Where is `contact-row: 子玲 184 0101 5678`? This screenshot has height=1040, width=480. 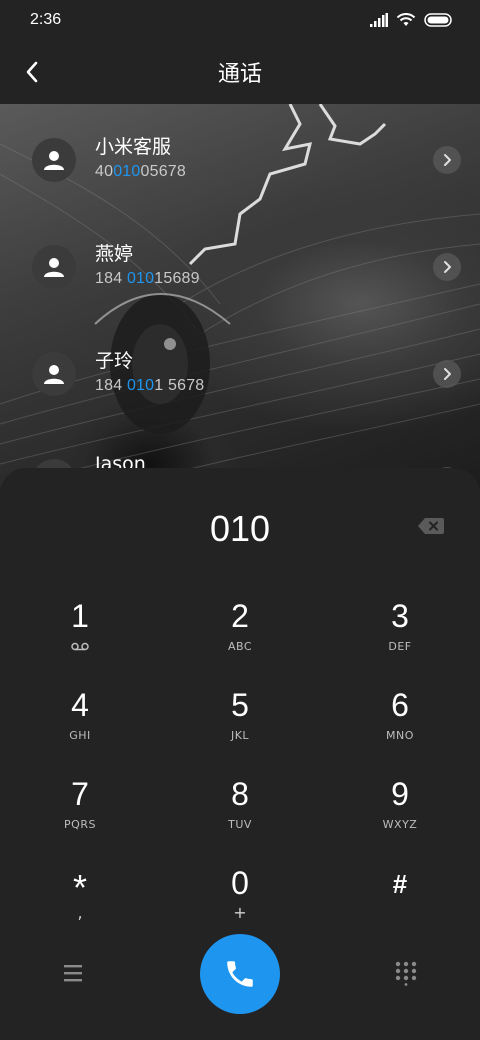 contact-row: 子玲 184 0101 5678 is located at coordinates (240, 378).